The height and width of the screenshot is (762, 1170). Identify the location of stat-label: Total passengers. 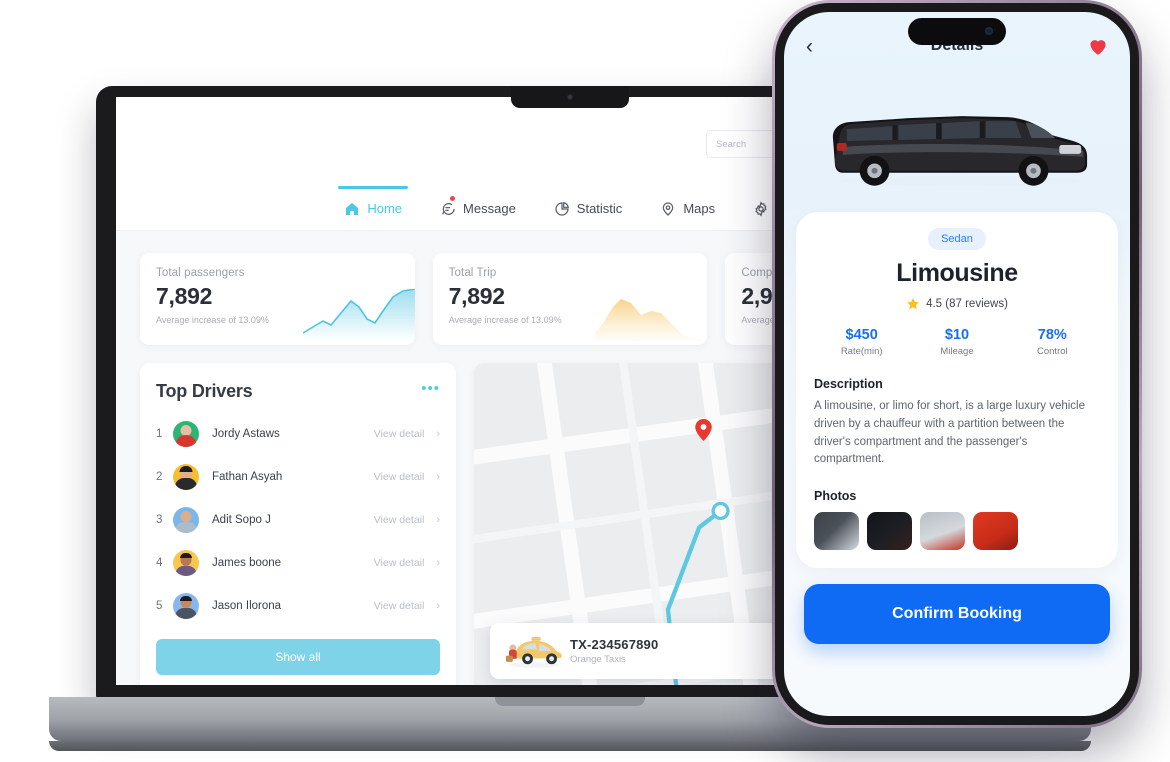
(200, 273).